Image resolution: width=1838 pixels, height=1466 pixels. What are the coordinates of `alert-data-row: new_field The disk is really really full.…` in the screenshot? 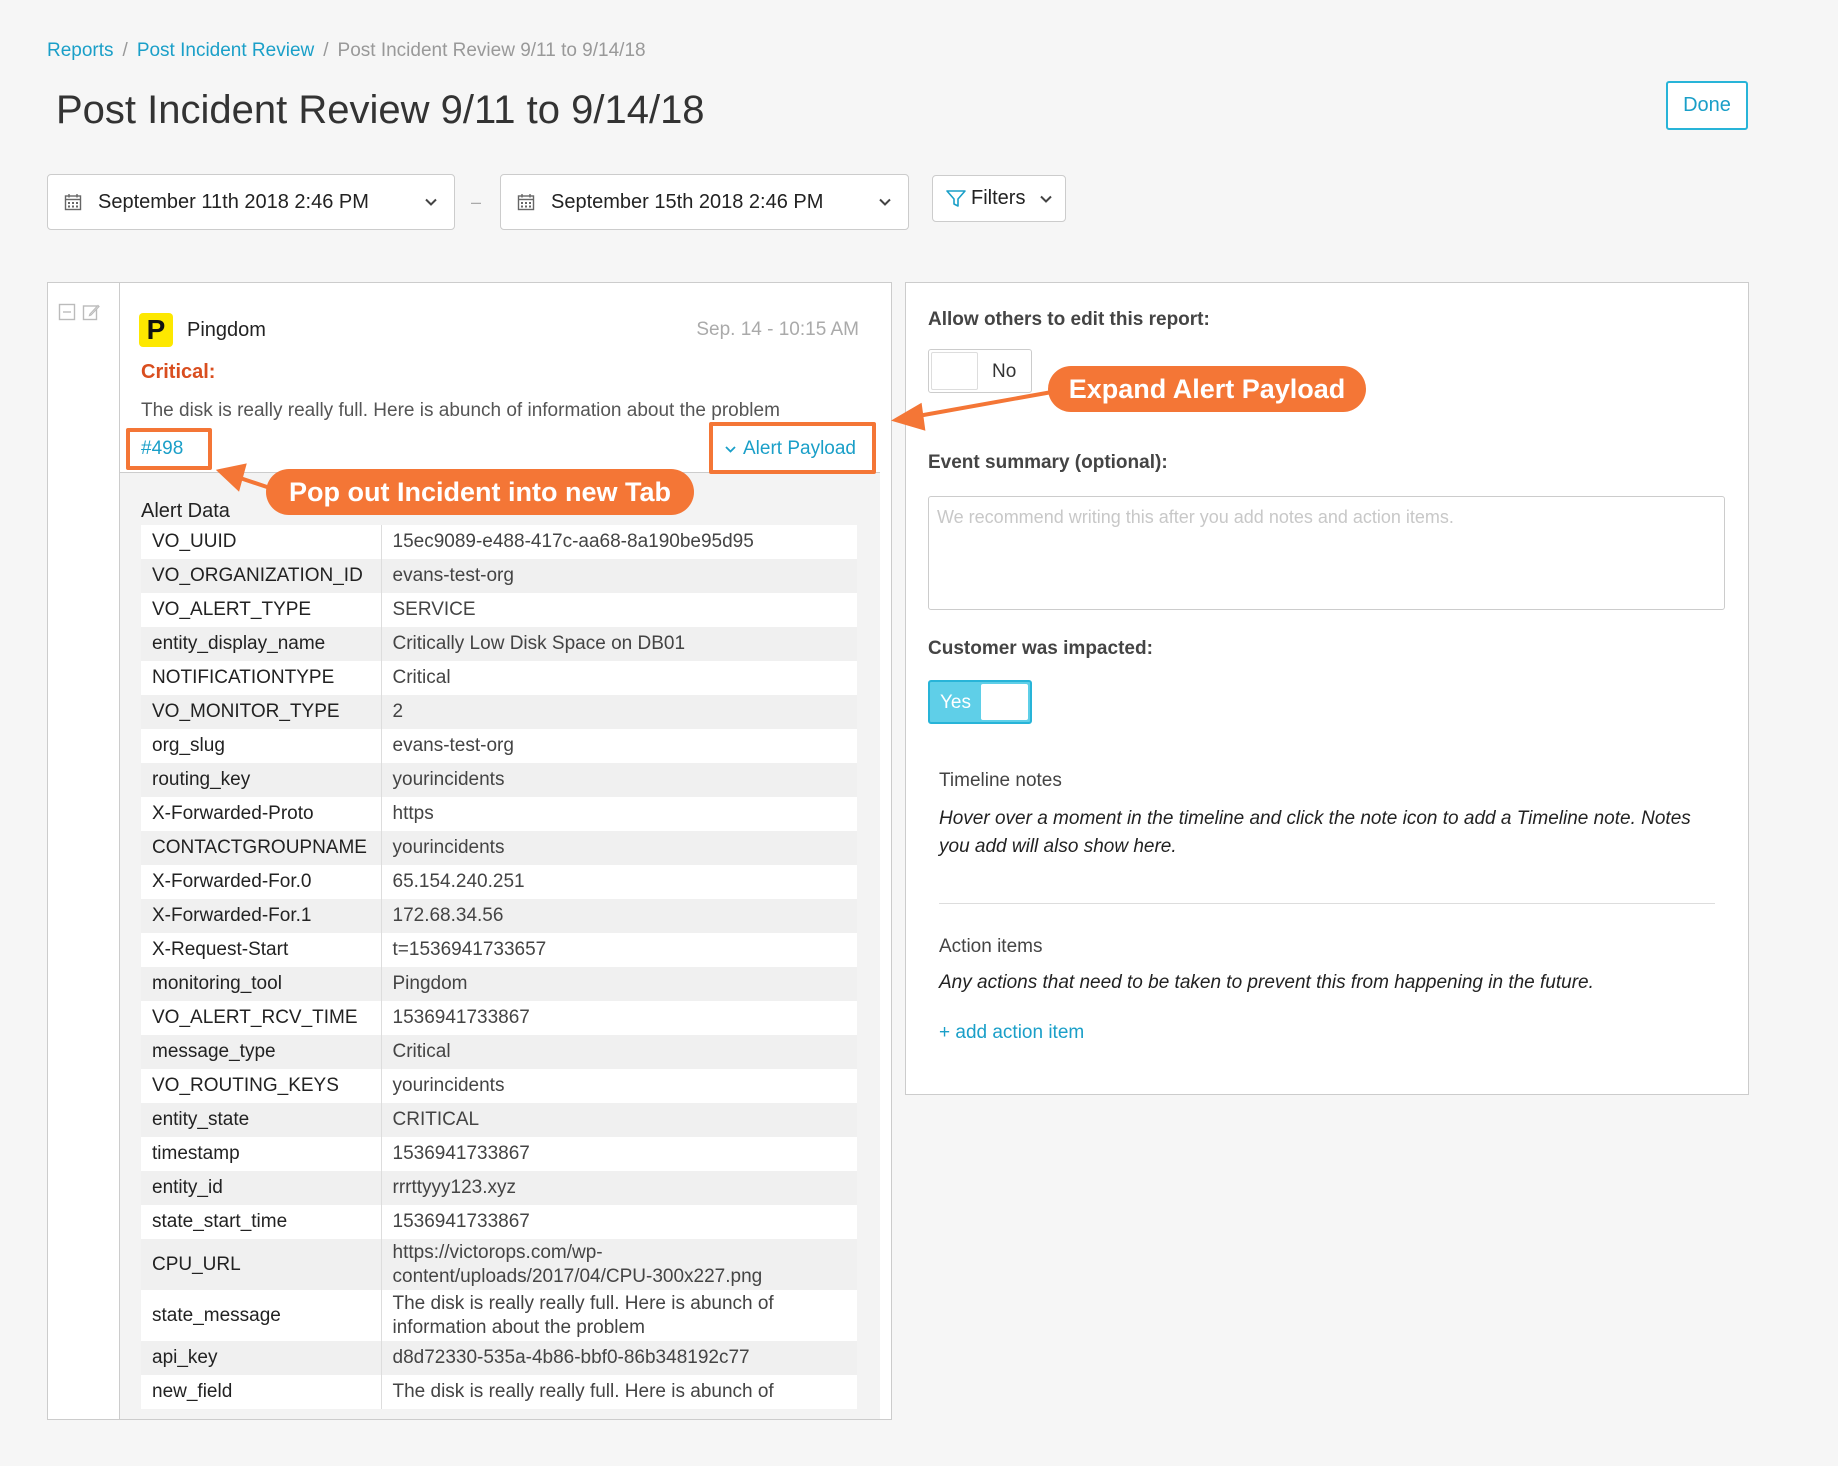 It's located at (499, 1392).